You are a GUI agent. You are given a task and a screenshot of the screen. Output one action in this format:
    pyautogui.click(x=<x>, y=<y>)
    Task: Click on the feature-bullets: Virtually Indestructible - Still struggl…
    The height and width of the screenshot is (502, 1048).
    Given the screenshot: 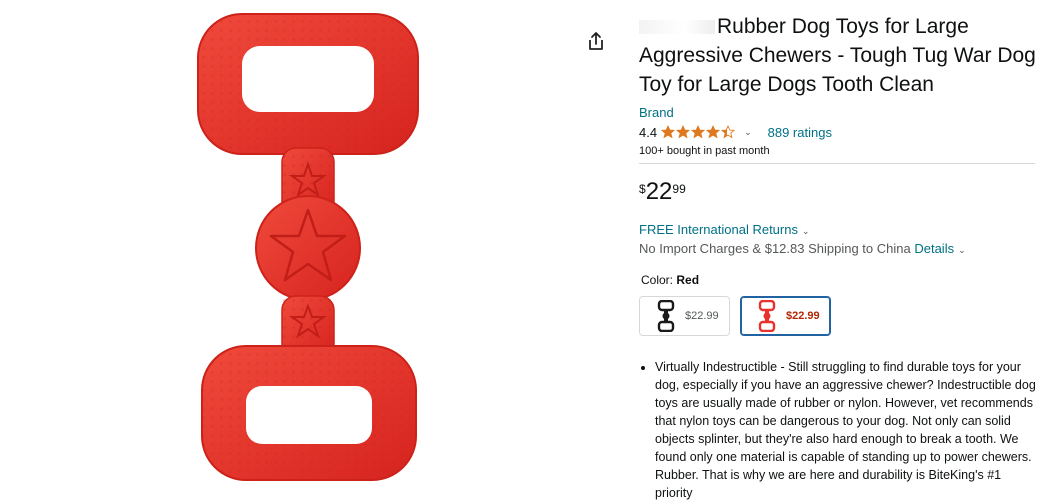 What is the action you would take?
    pyautogui.click(x=839, y=430)
    